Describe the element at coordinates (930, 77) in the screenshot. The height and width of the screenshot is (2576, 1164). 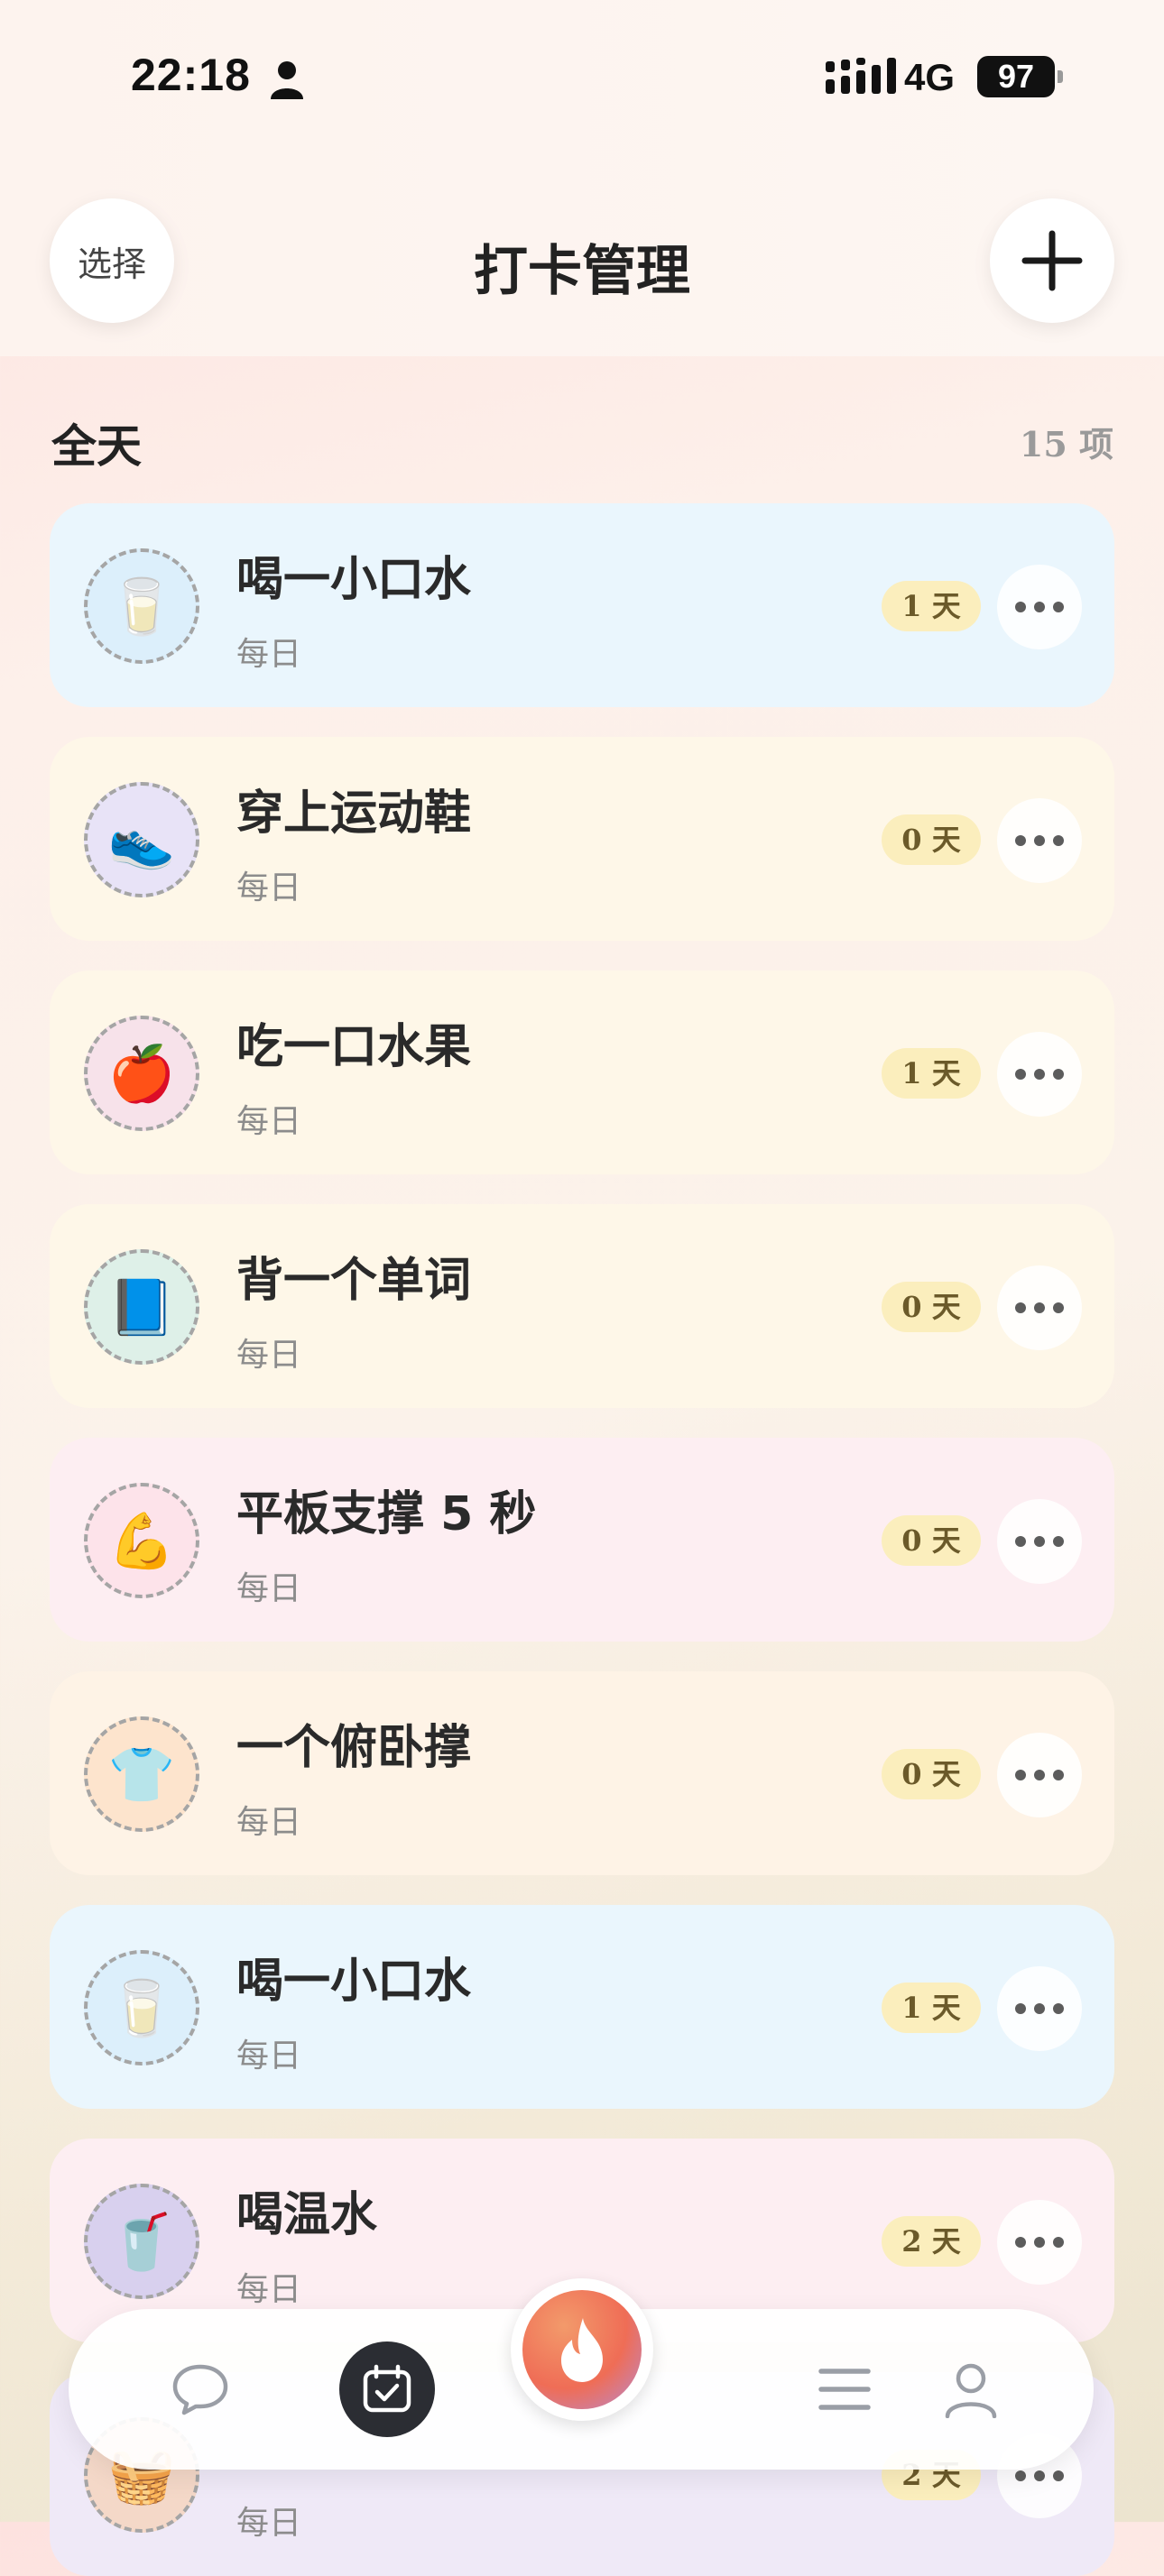
I see `network-type: 4G` at that location.